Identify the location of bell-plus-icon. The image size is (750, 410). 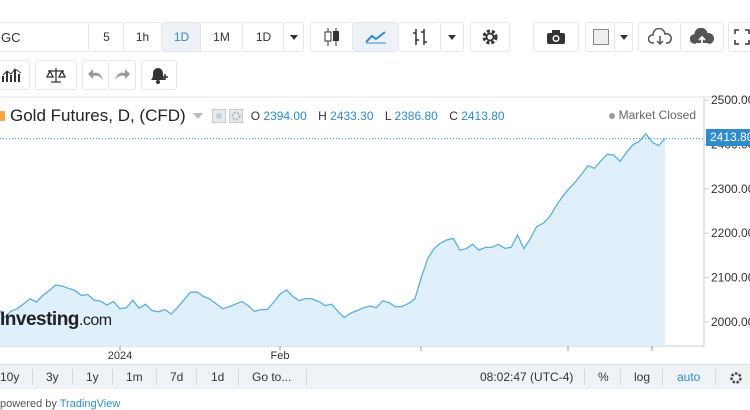
(159, 76).